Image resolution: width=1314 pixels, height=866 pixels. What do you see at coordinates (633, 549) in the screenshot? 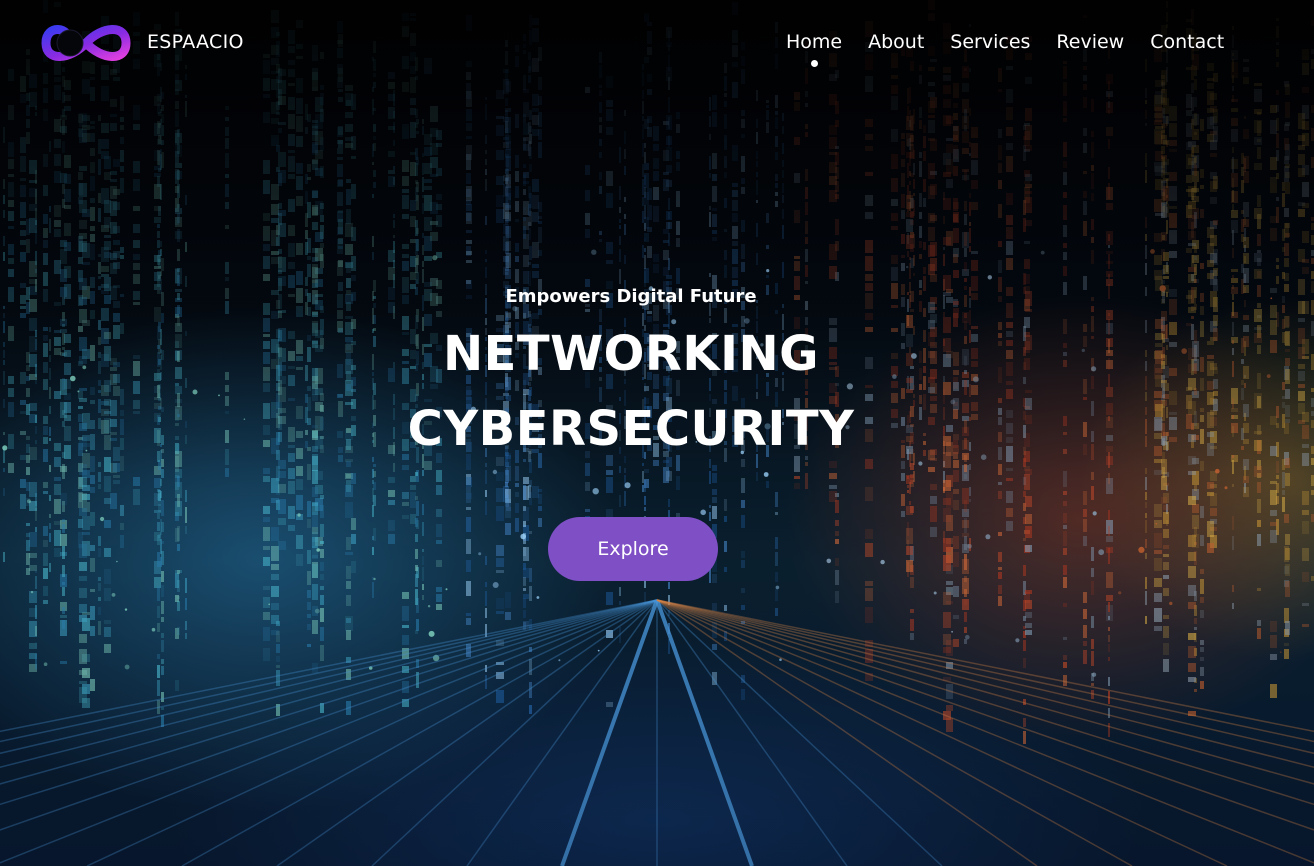
I see `explore-button: Explore` at bounding box center [633, 549].